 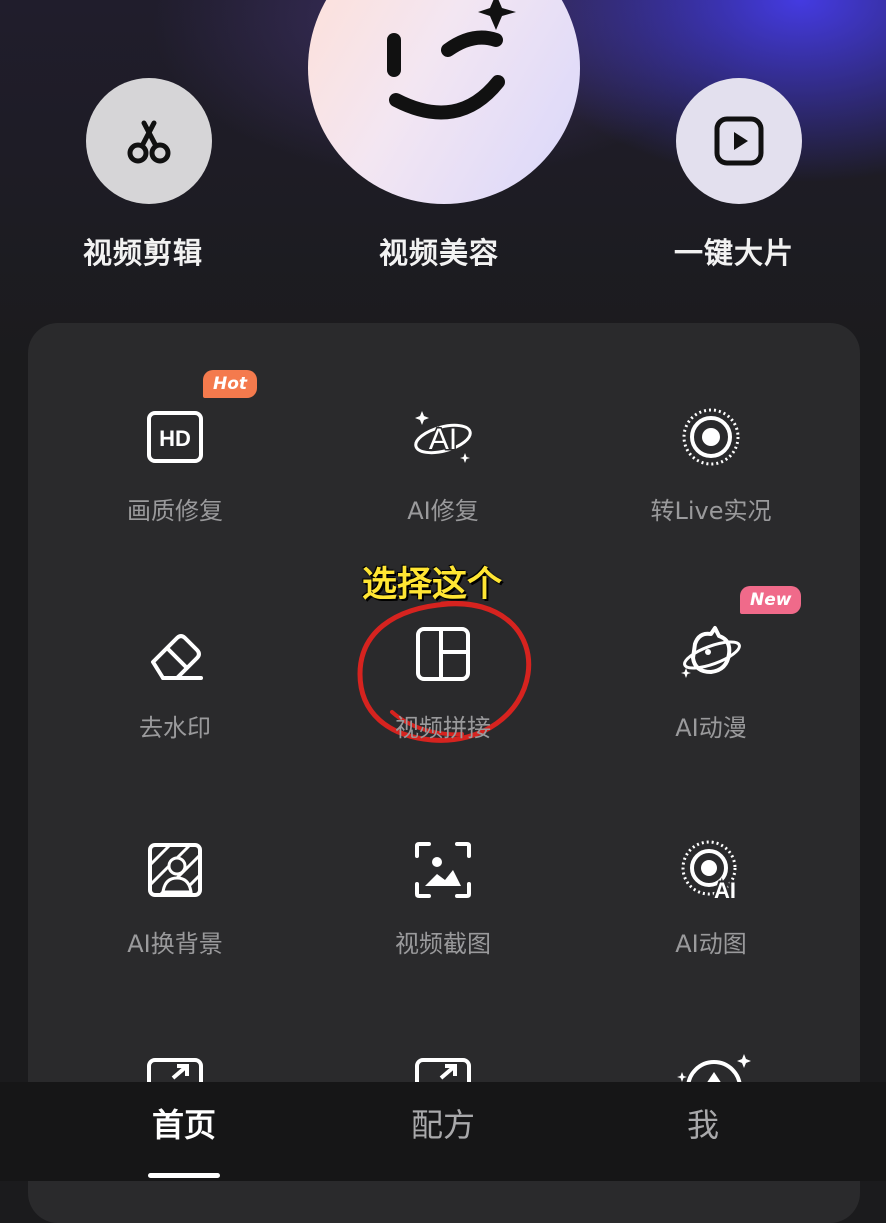 I want to click on feature-label: 一键大片, so click(x=734, y=253).